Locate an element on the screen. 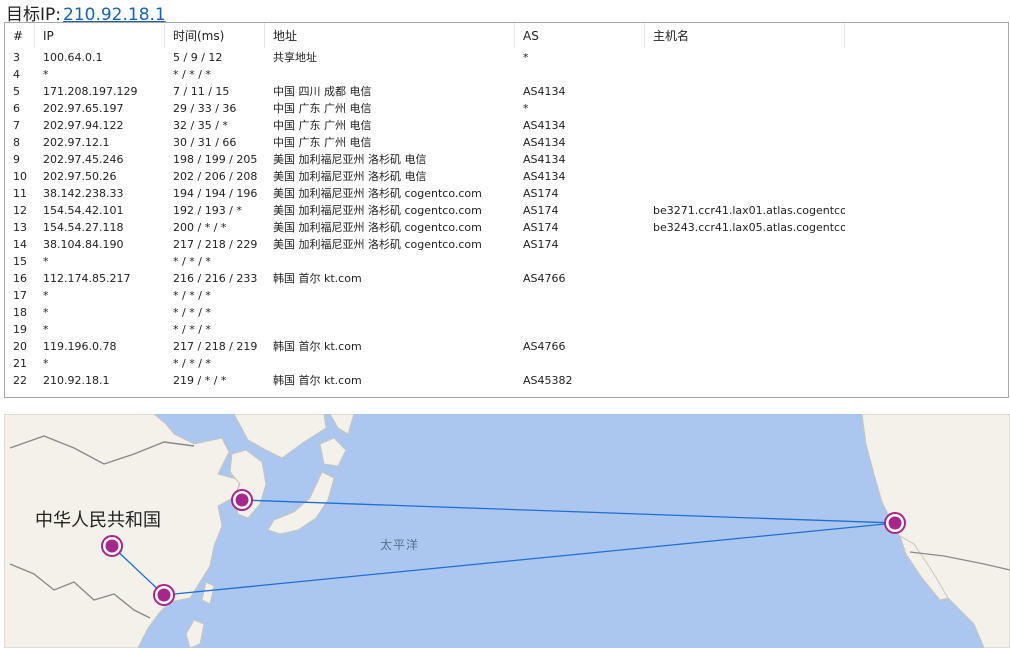  column-header-hop: # is located at coordinates (20, 35).